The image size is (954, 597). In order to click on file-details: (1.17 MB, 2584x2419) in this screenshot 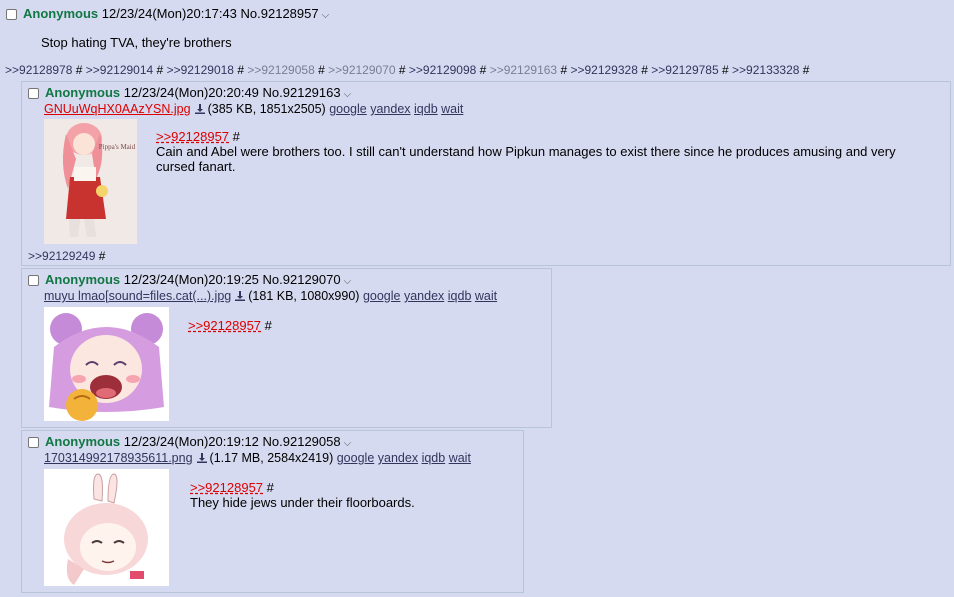, I will do `click(271, 458)`.